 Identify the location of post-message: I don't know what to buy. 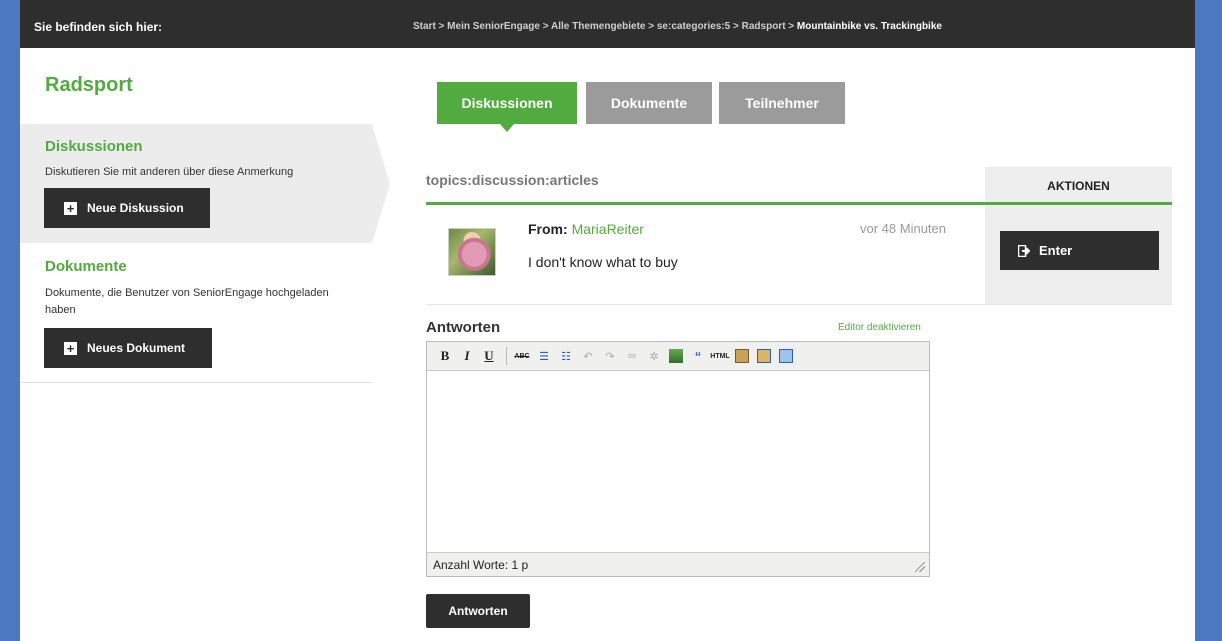
(603, 262).